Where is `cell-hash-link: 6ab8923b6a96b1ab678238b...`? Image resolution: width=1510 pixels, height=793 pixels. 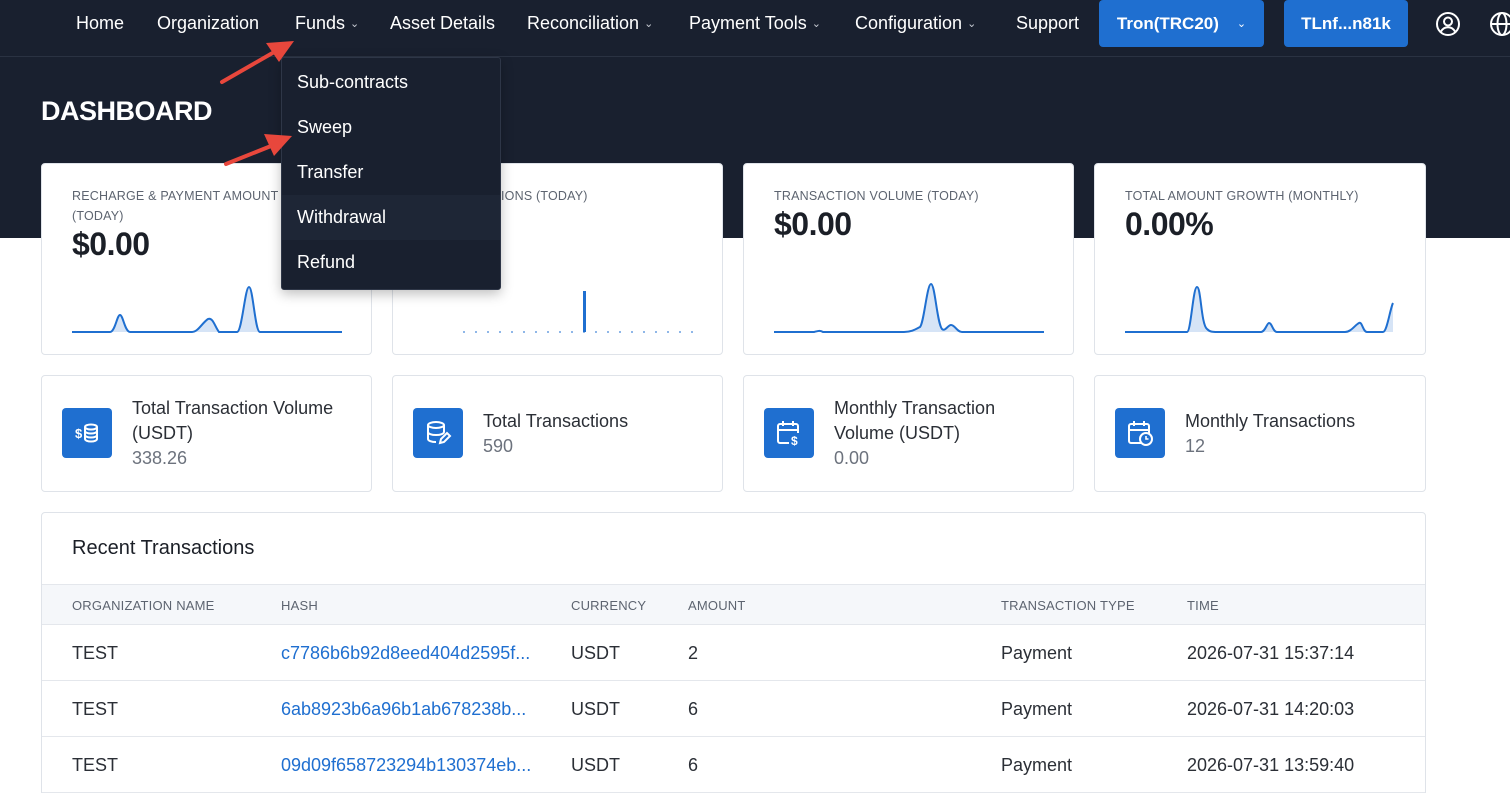
cell-hash-link: 6ab8923b6a96b1ab678238b... is located at coordinates (403, 709).